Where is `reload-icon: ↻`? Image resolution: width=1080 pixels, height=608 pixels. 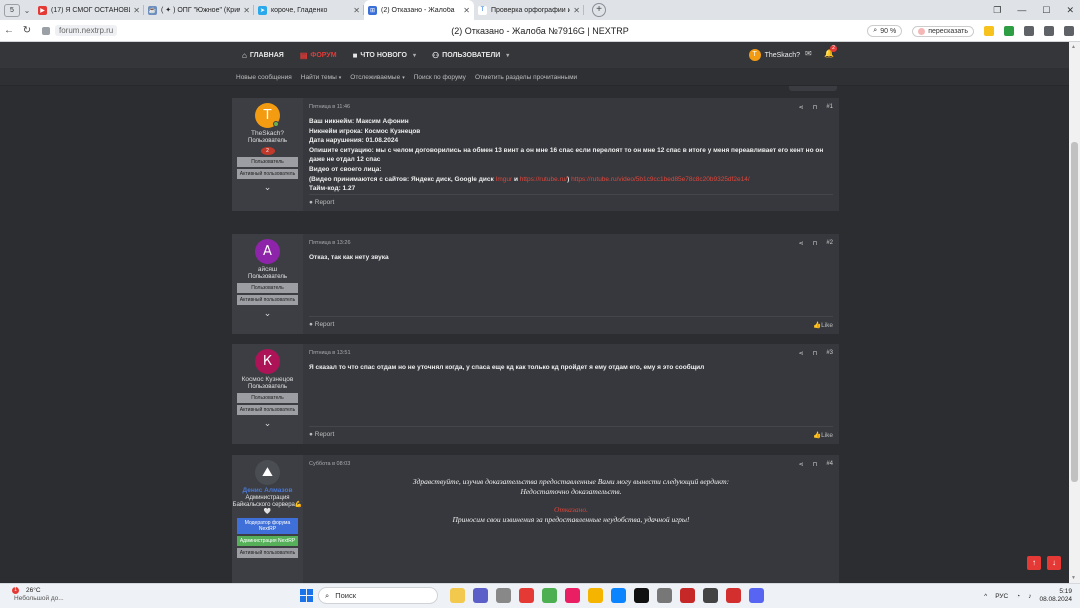 reload-icon: ↻ is located at coordinates (27, 30).